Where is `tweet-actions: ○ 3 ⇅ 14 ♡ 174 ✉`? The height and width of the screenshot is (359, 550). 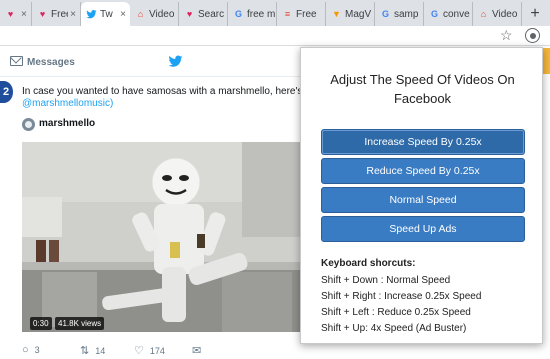 tweet-actions: ○ 3 ⇅ 14 ♡ 174 ✉ is located at coordinates (162, 351).